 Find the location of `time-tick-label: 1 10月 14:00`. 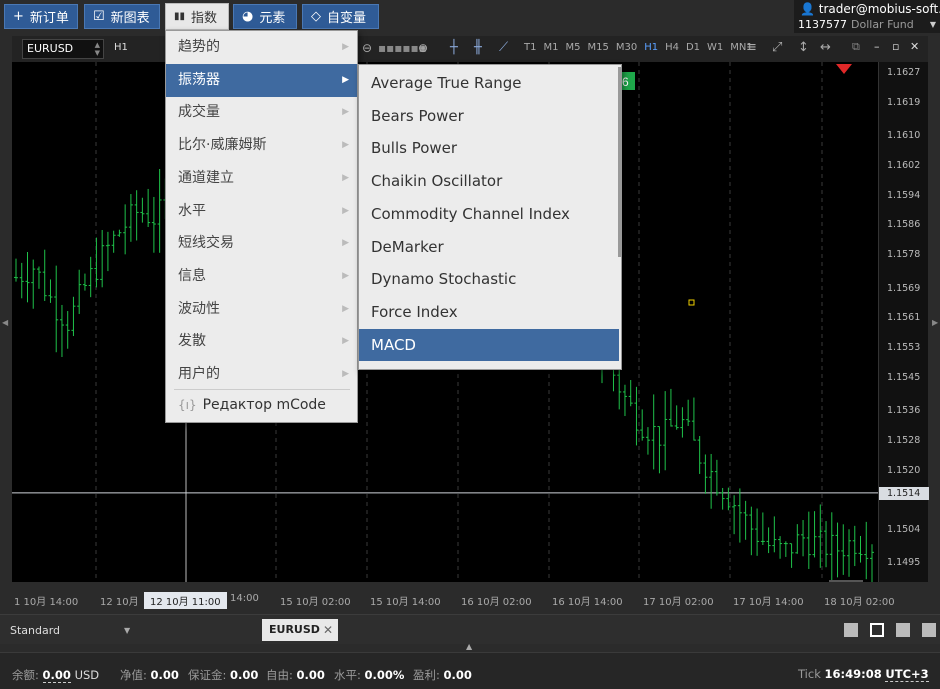

time-tick-label: 1 10月 14:00 is located at coordinates (46, 602).